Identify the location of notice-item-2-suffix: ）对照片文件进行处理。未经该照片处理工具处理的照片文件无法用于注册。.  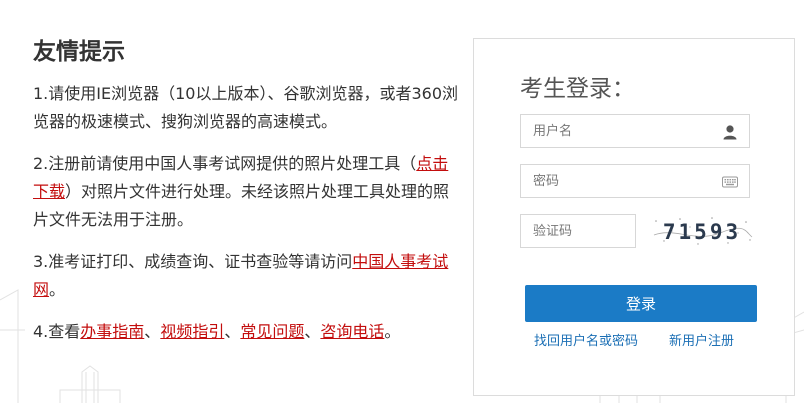
(241, 205).